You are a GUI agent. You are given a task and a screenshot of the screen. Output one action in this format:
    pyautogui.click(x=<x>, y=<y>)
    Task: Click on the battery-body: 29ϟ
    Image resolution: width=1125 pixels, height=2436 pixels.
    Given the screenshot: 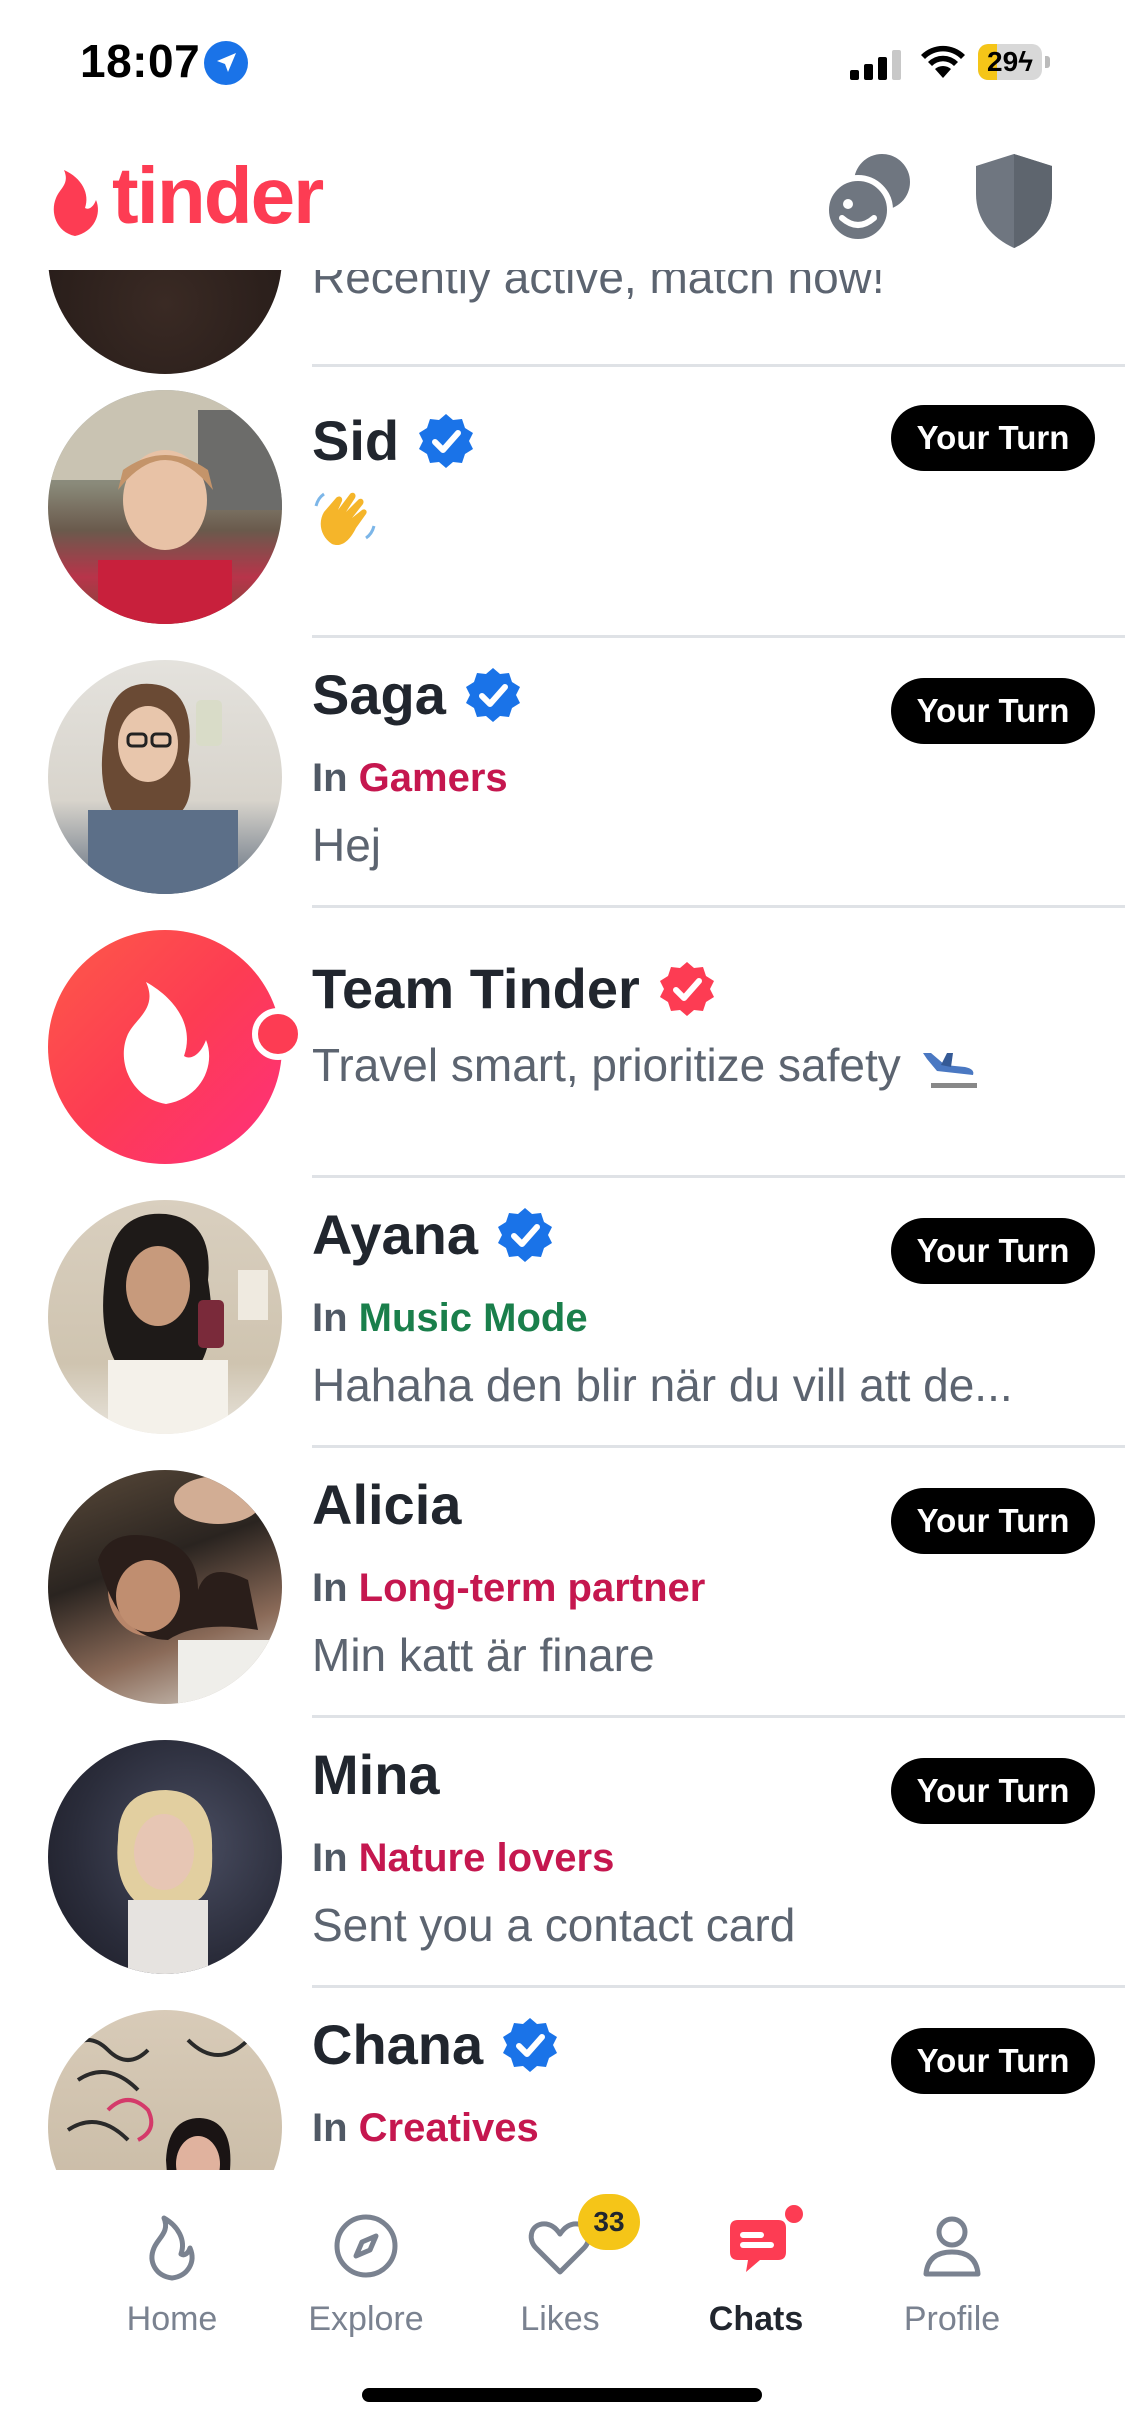 What is the action you would take?
    pyautogui.click(x=1010, y=62)
    